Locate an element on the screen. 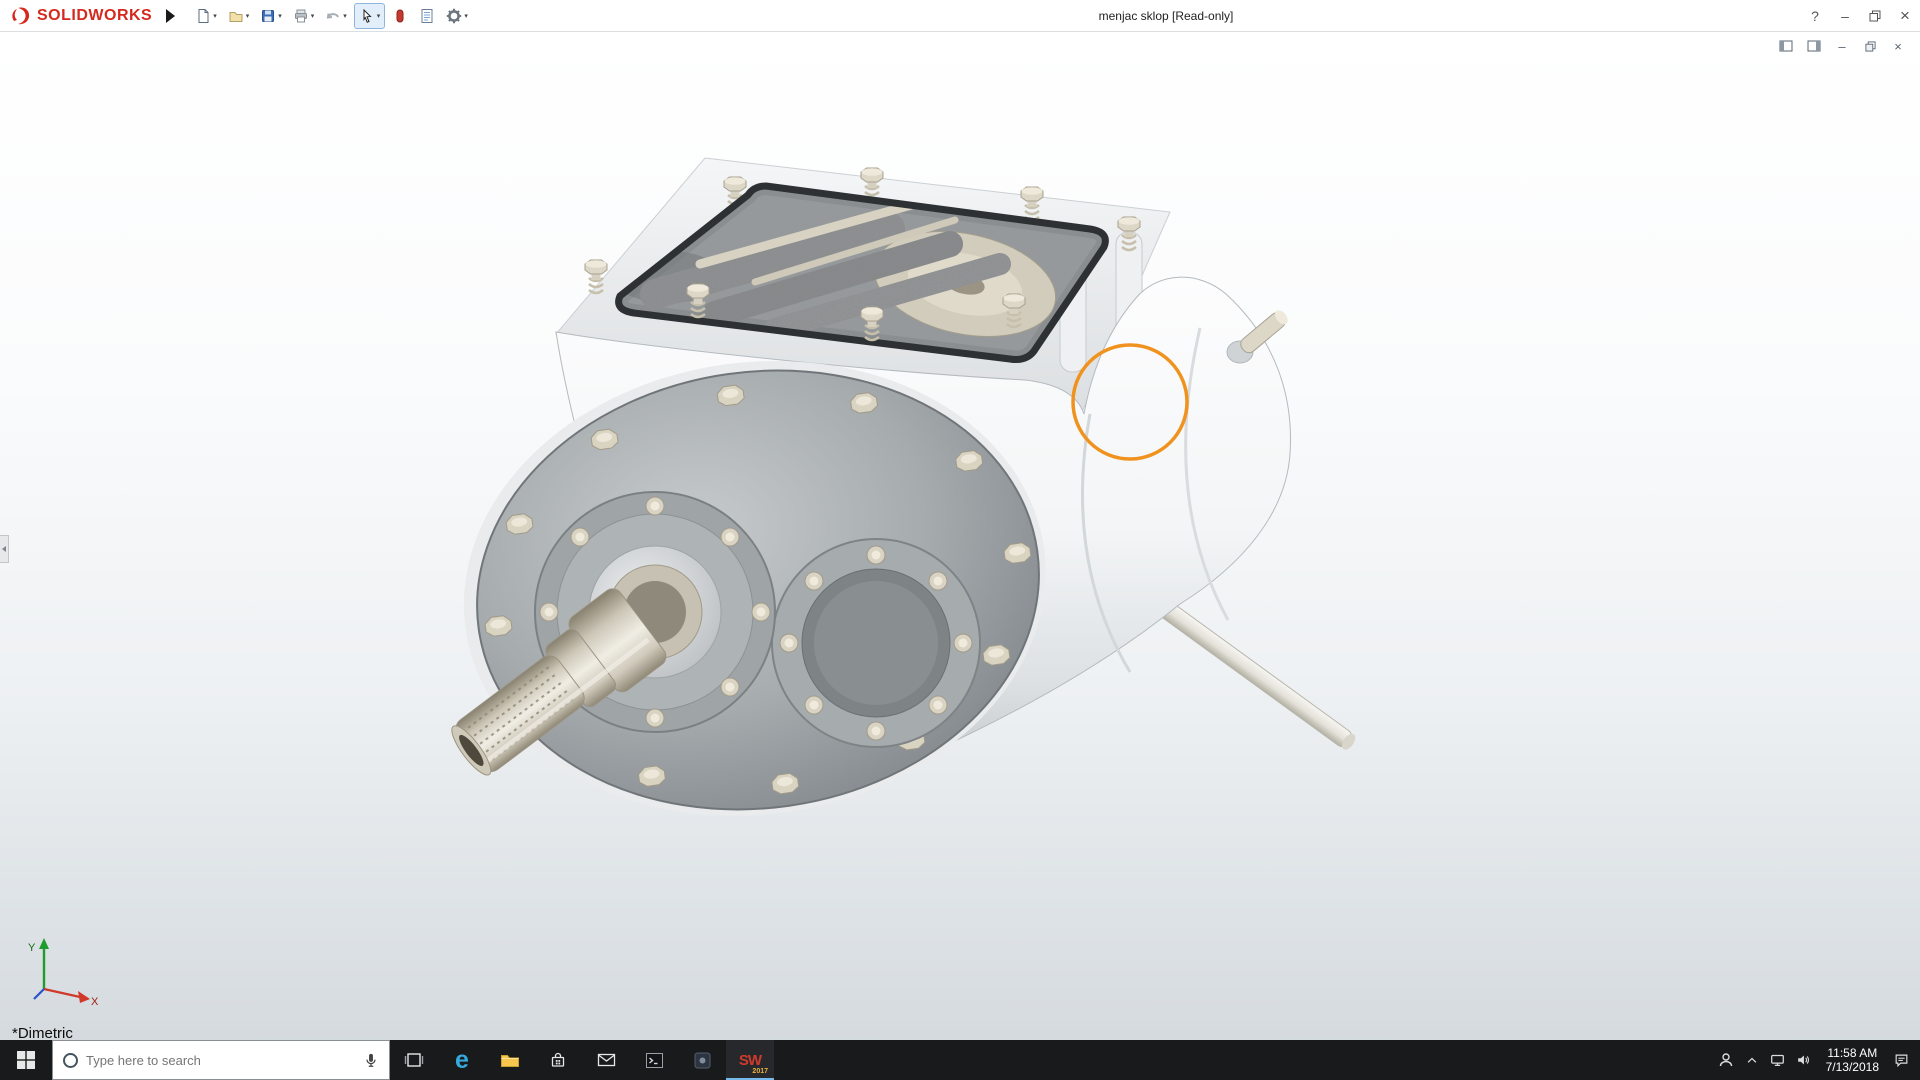 This screenshot has height=1080, width=1920. start-button is located at coordinates (26, 1060).